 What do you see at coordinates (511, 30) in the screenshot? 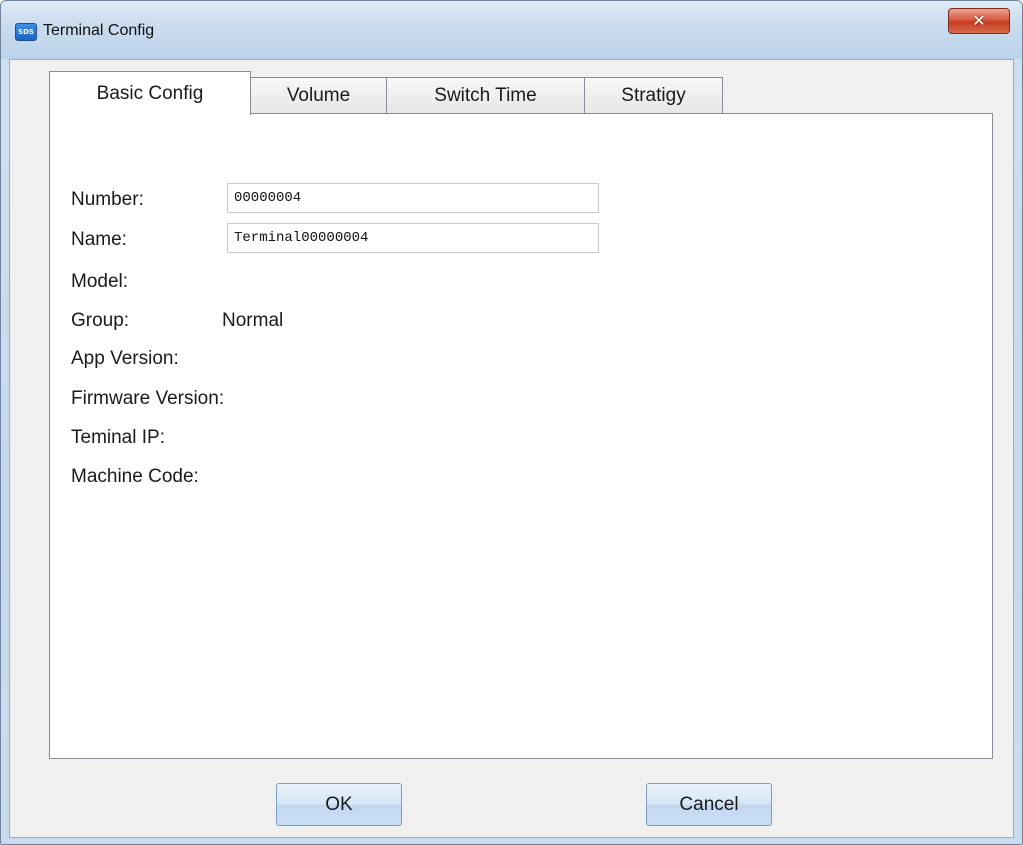
I see `title-bar: SDS Terminal Config ✕` at bounding box center [511, 30].